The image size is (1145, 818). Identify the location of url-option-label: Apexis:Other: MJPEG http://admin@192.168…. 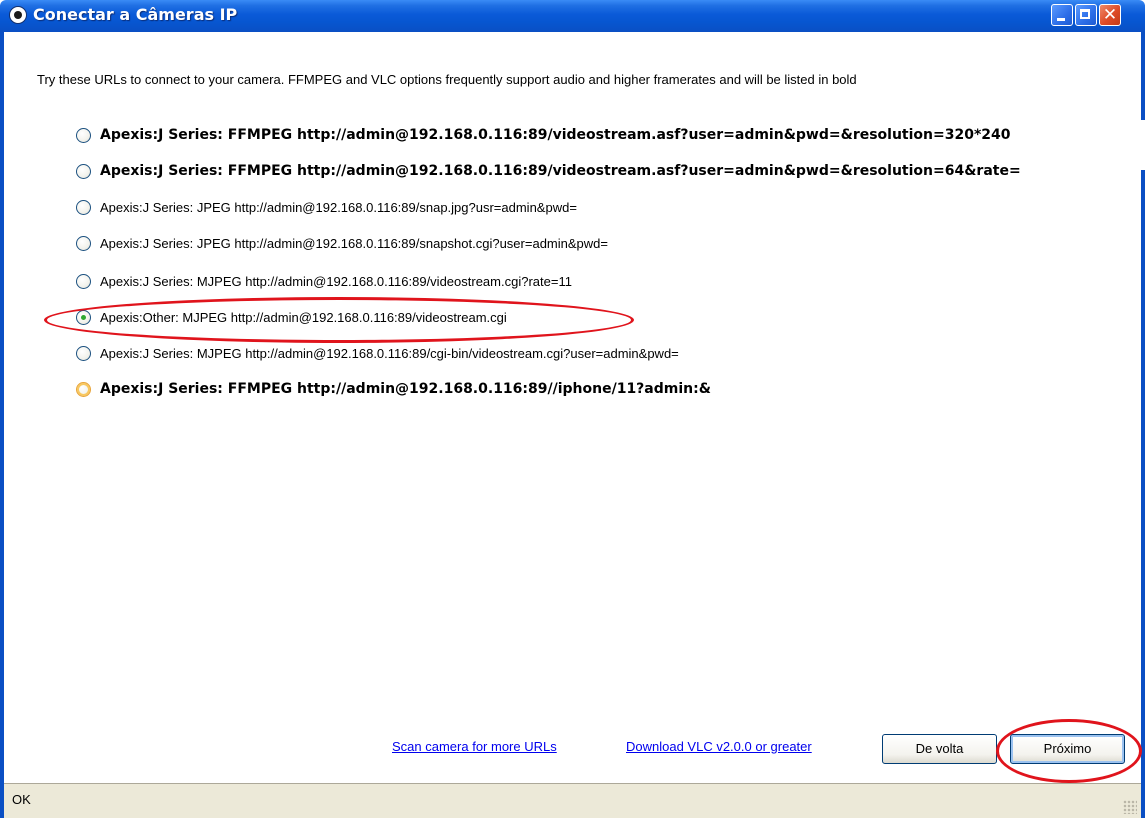
(303, 317).